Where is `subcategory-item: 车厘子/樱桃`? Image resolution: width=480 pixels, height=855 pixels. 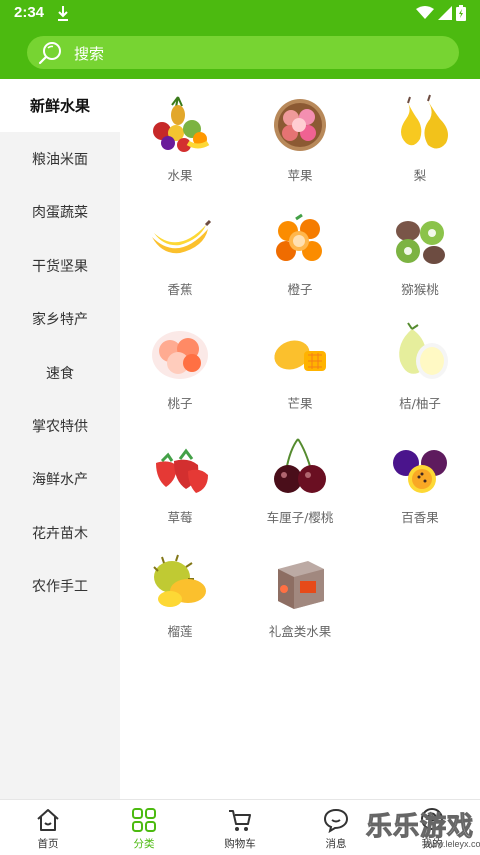 subcategory-item: 车厘子/樱桃 is located at coordinates (300, 492).